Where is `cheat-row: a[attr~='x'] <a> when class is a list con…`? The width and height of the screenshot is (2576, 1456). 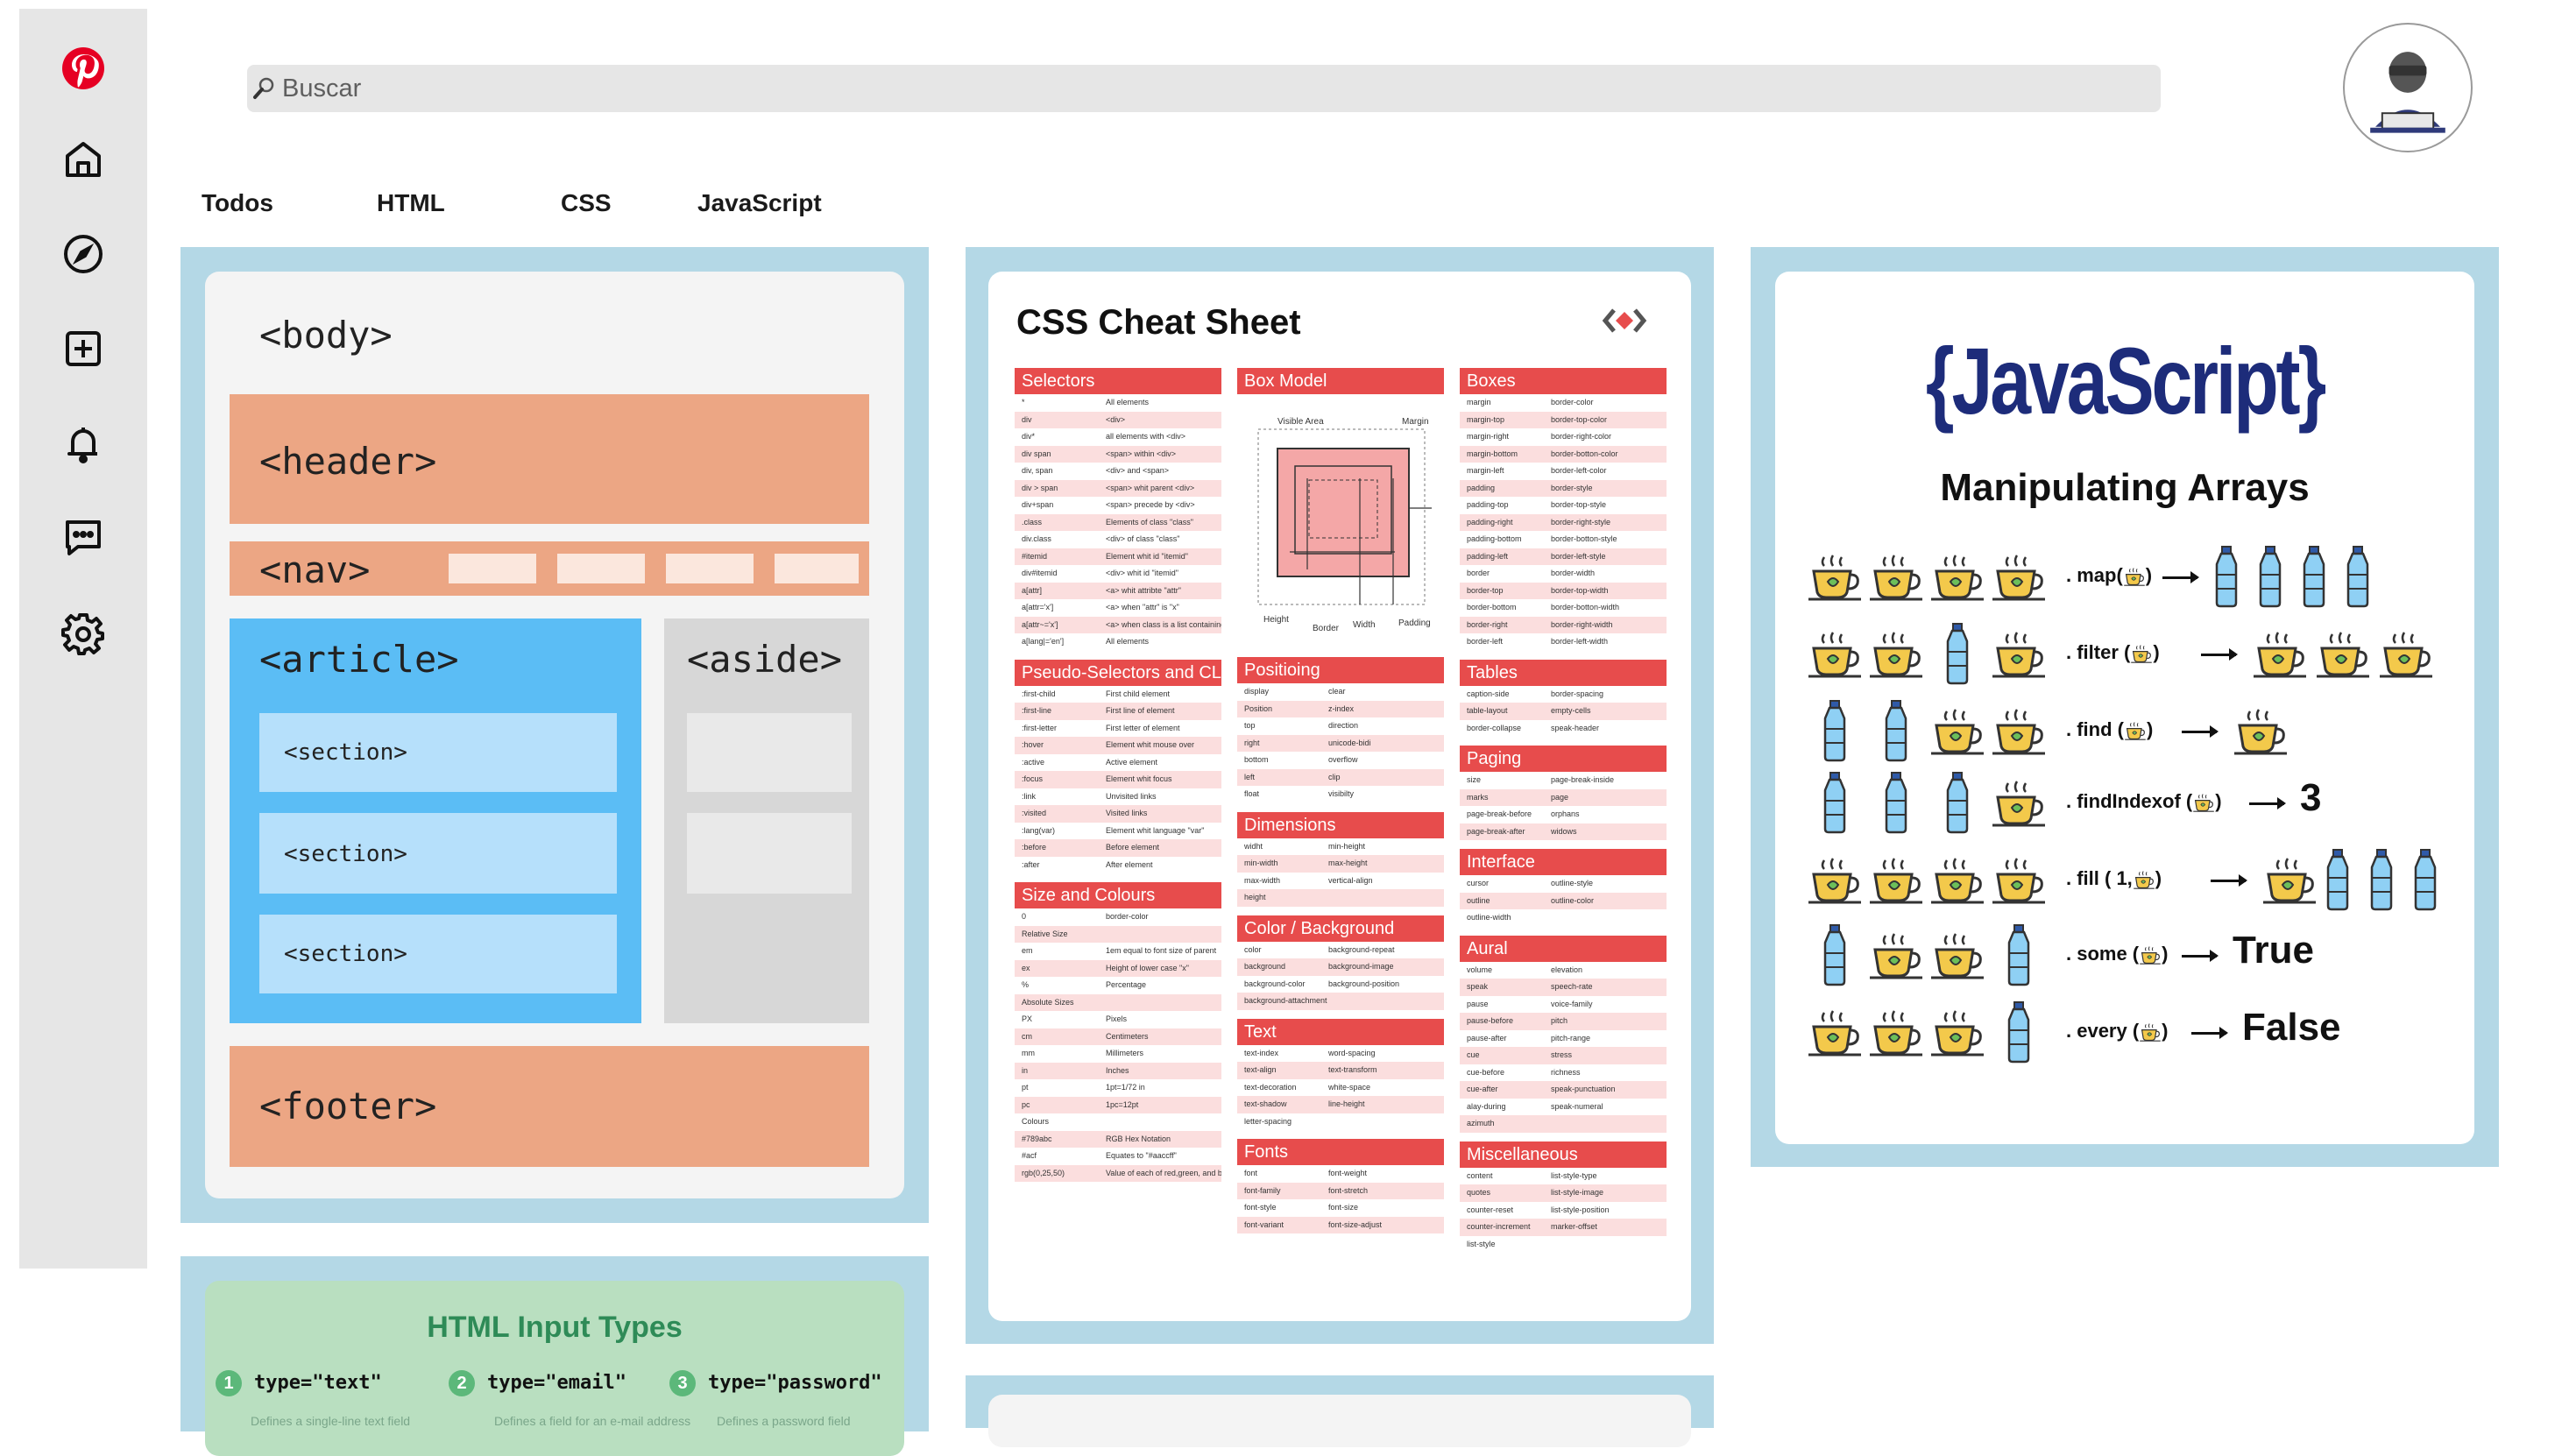
cheat-row: a[attr~='x'] <a> when class is a list con… is located at coordinates (1118, 624).